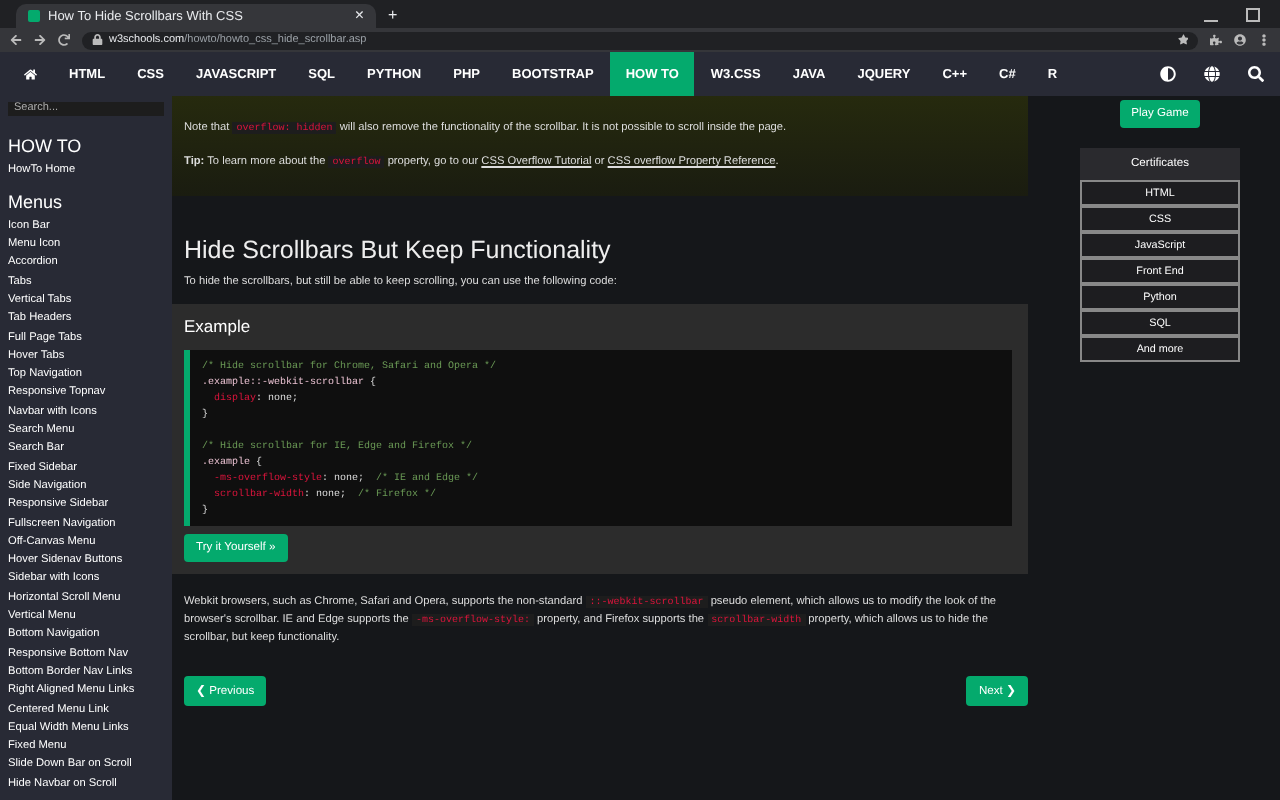 Image resolution: width=1280 pixels, height=800 pixels. What do you see at coordinates (1212, 74) in the screenshot?
I see `globe-icon` at bounding box center [1212, 74].